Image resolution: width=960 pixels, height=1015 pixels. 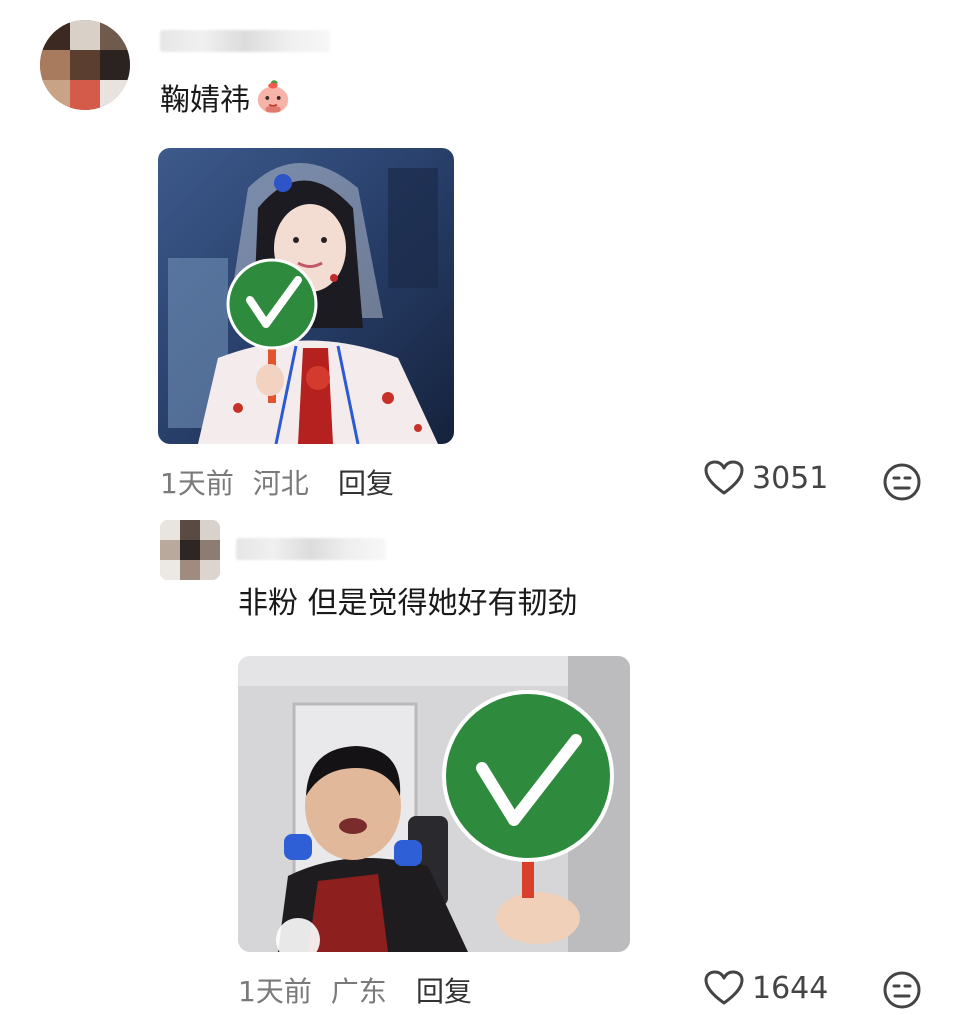 What do you see at coordinates (408, 603) in the screenshot?
I see `comment-text: 非粉 但是觉得她好有韧劲` at bounding box center [408, 603].